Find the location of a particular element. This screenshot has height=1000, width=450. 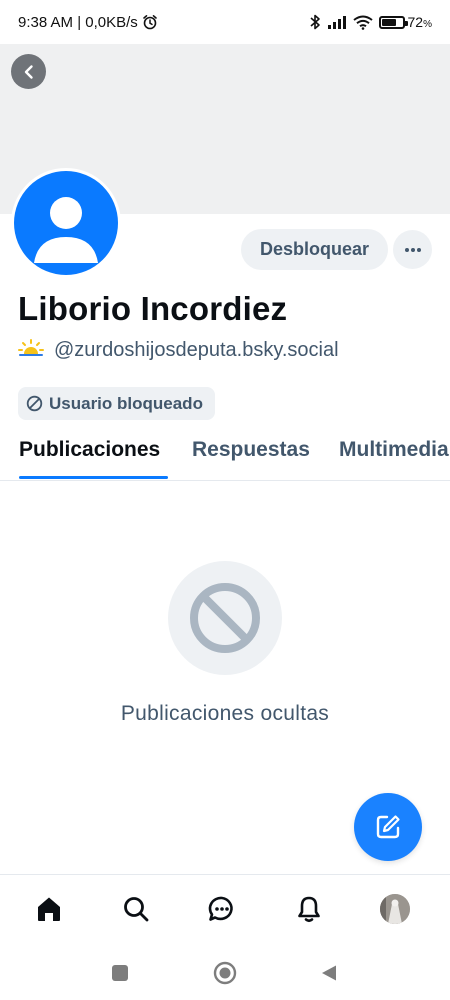

default-user-icon is located at coordinates (66, 230).